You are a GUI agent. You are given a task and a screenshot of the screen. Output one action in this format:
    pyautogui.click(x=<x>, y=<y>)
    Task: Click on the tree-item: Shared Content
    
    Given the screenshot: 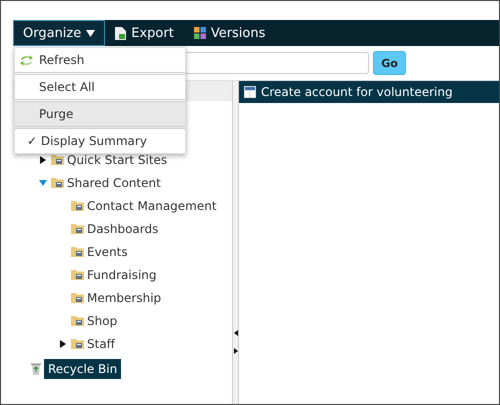 What is the action you would take?
    pyautogui.click(x=114, y=183)
    